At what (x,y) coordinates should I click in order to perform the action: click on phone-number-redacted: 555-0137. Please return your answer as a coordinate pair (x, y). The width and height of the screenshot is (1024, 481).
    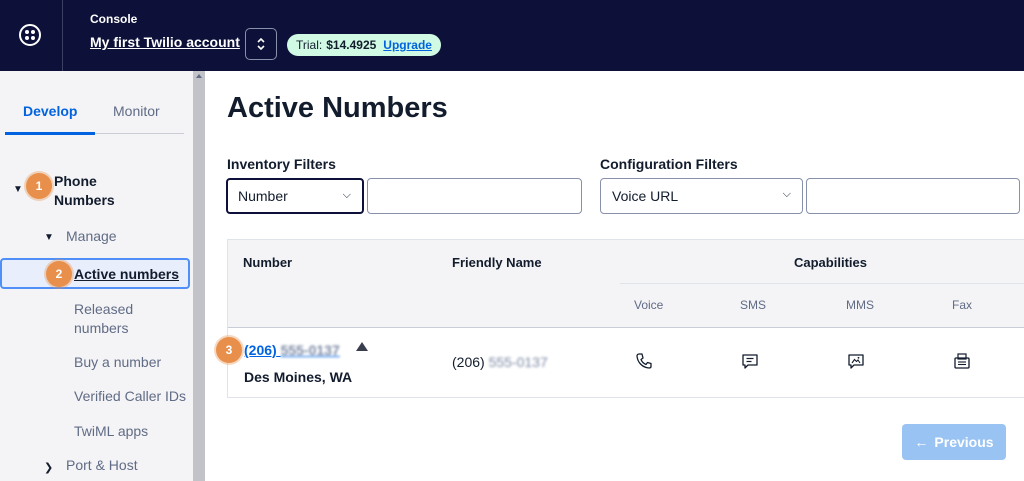
    Looking at the image, I should click on (310, 350).